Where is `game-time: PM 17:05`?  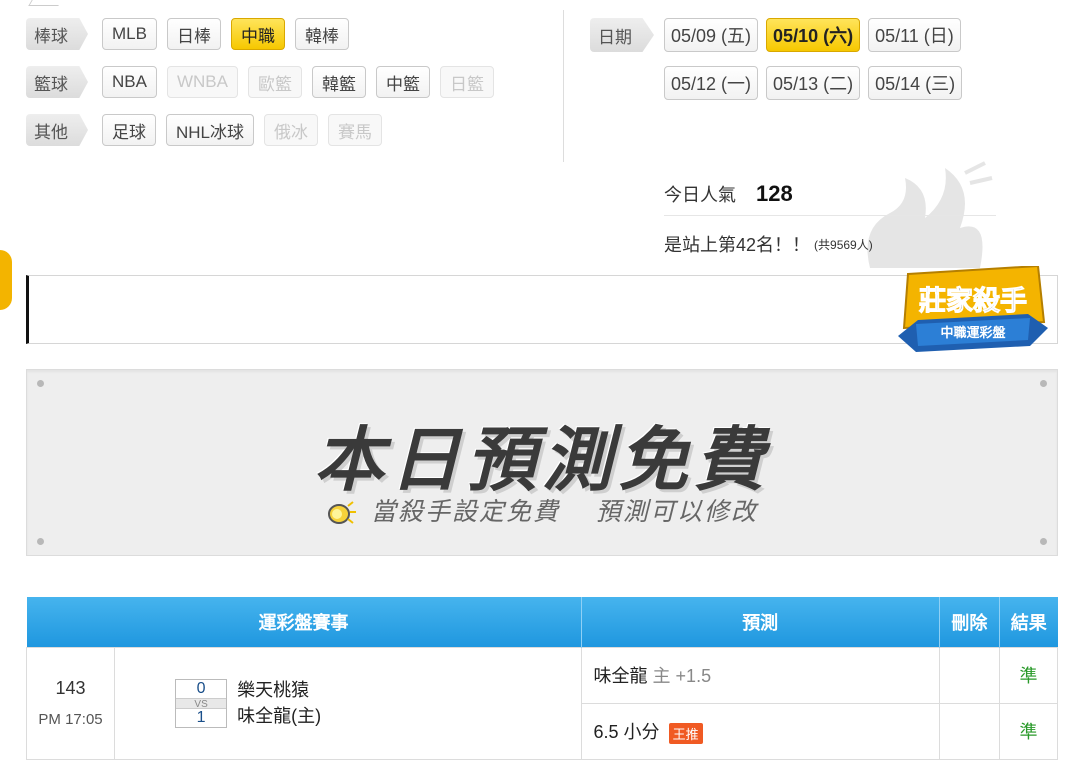
game-time: PM 17:05 is located at coordinates (70, 719).